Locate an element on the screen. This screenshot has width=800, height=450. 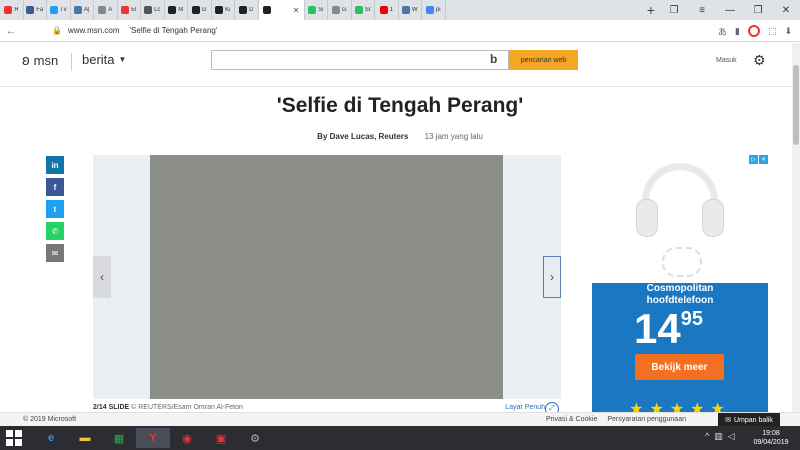
fullscreen-link: Layar Penuh is located at coordinates (525, 407).